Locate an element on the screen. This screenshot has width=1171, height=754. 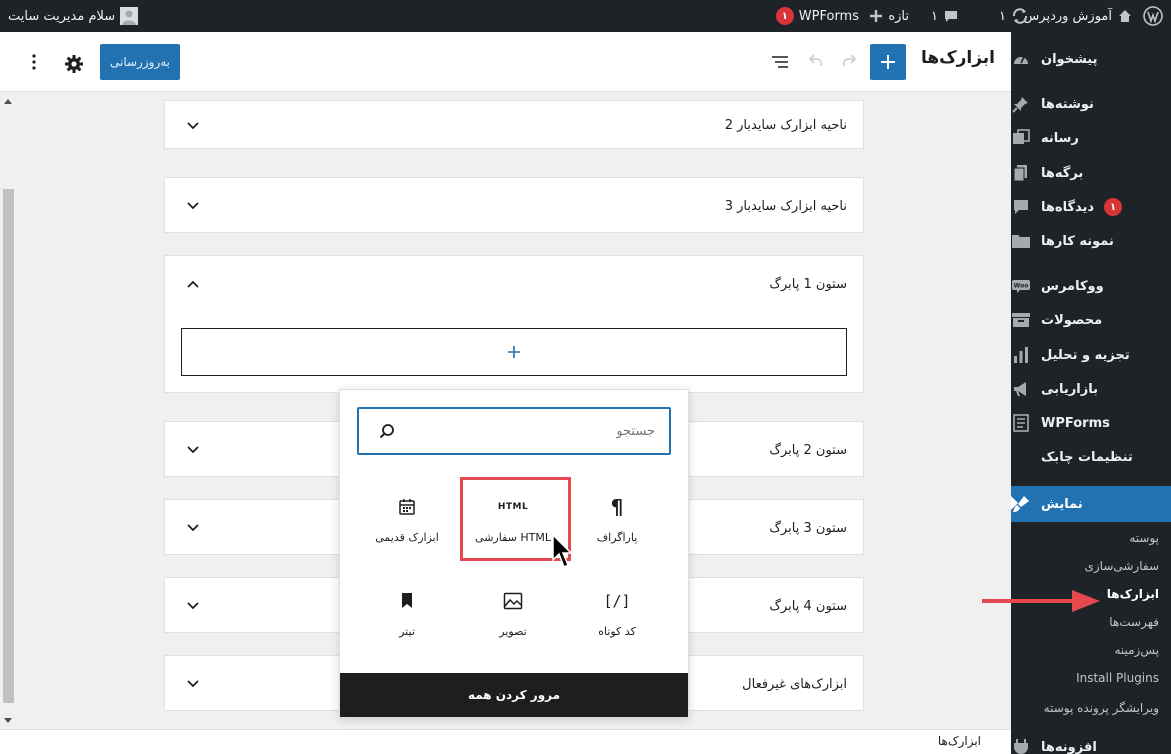
add-block-button is located at coordinates (888, 62).